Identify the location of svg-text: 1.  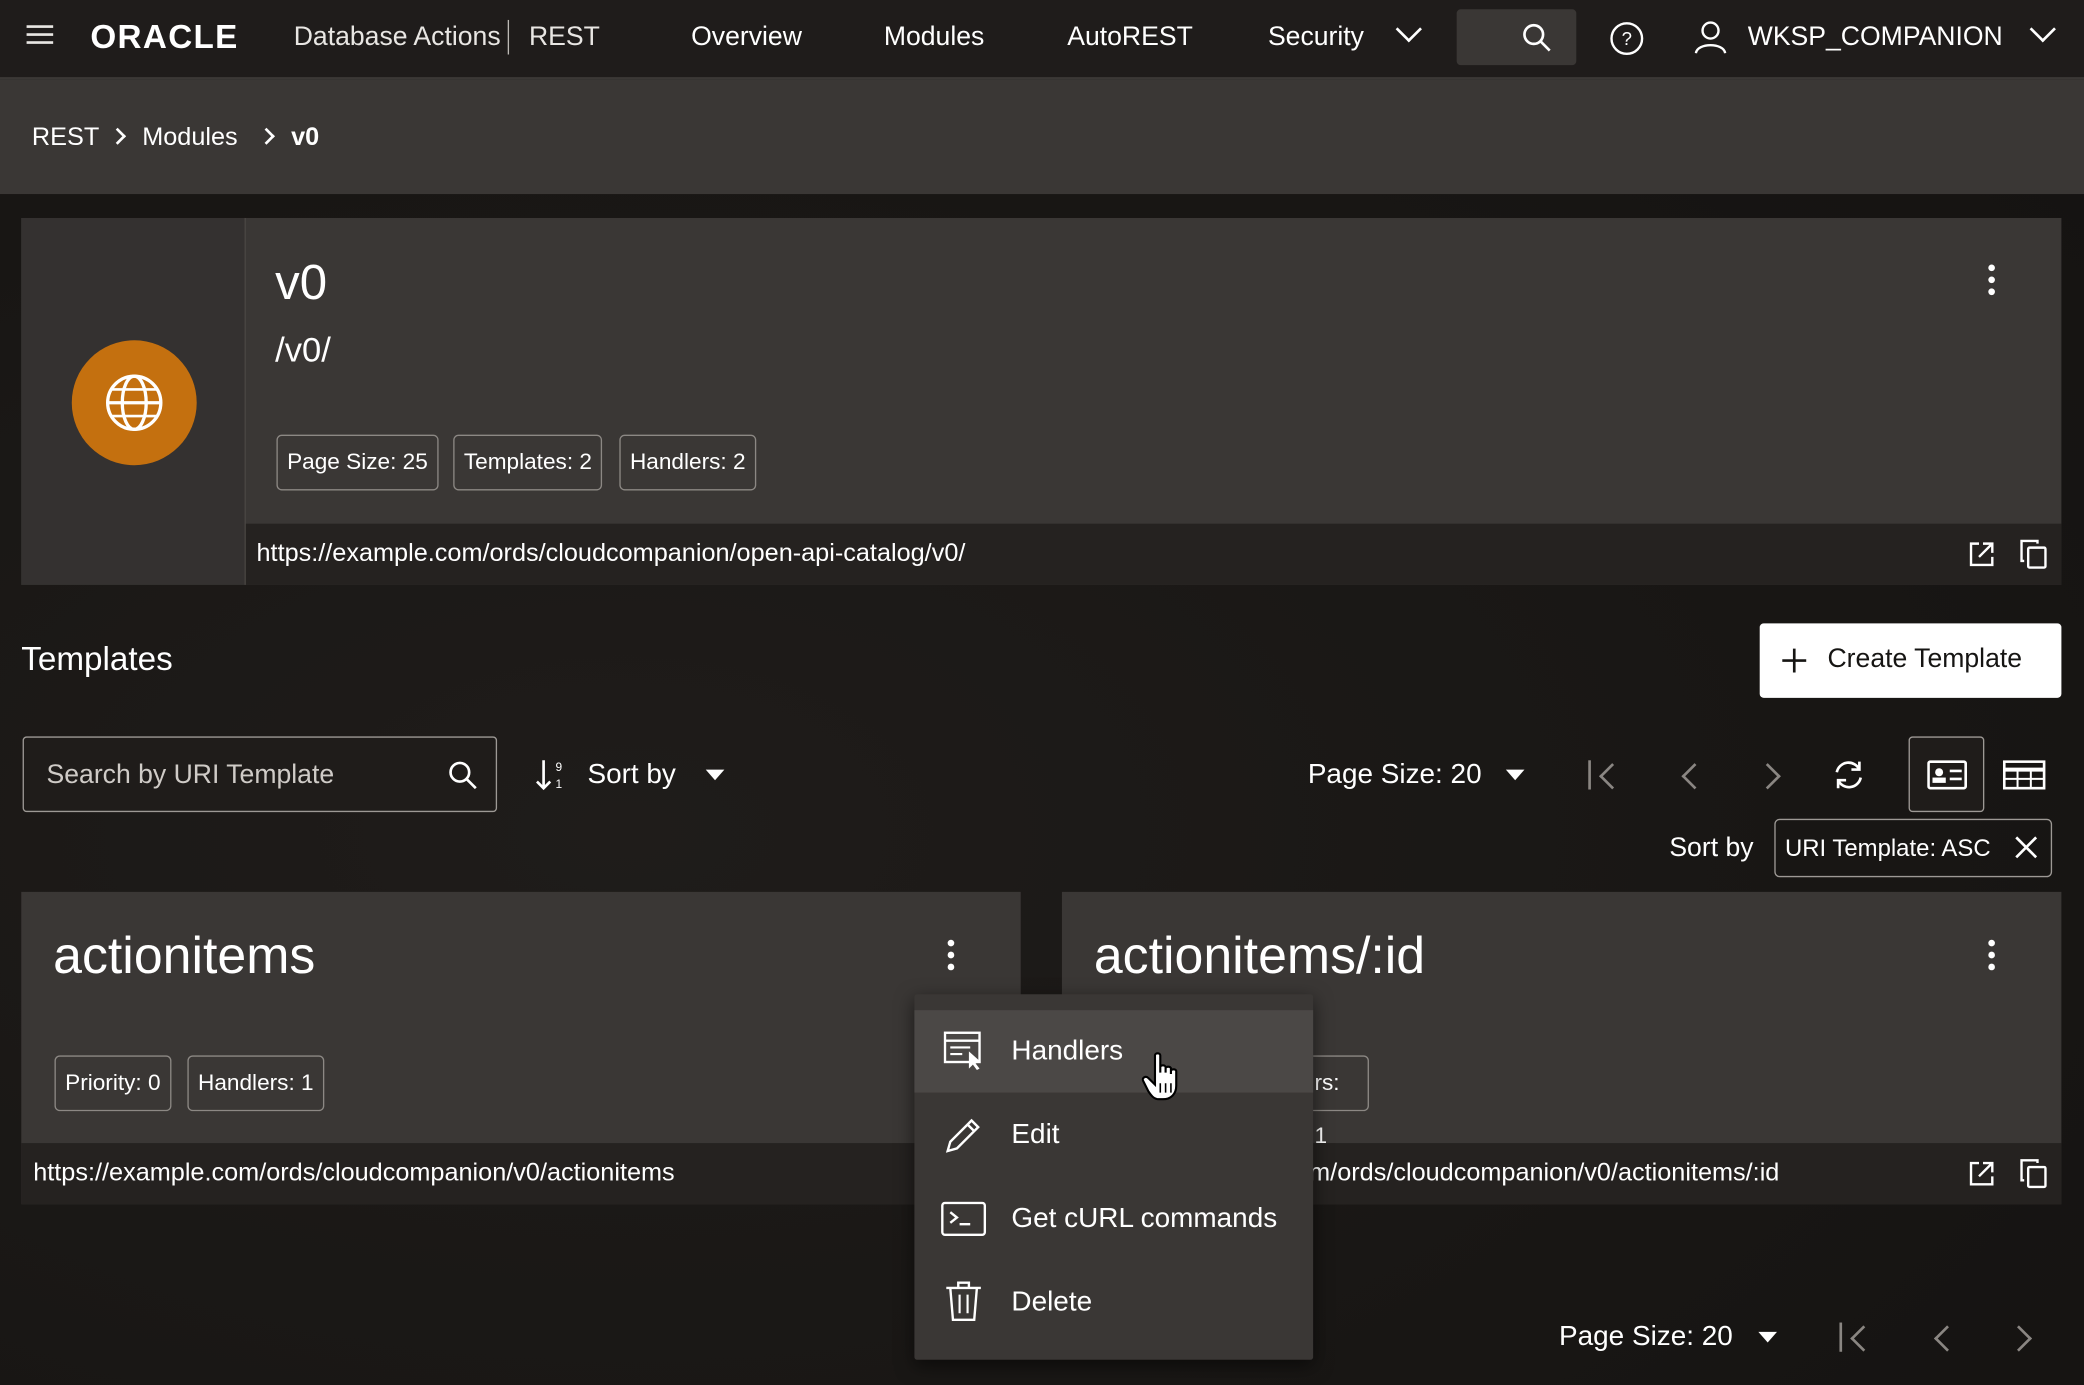
(559, 784).